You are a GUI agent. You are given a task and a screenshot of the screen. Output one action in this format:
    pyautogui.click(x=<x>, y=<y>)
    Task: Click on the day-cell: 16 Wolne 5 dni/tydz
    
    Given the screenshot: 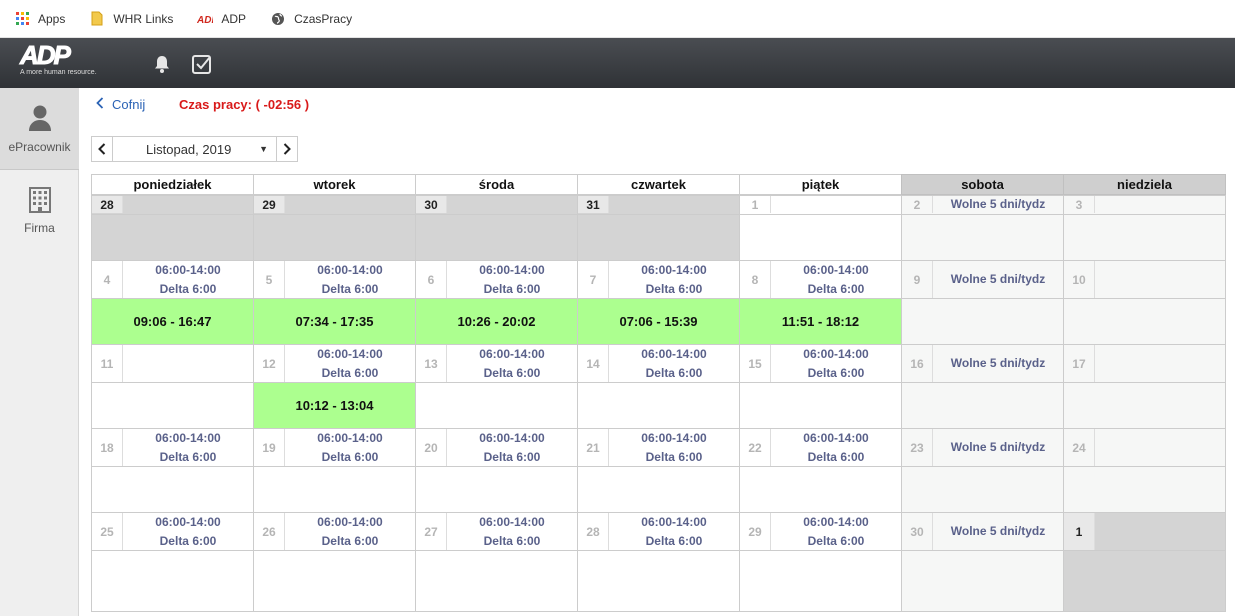 What is the action you would take?
    pyautogui.click(x=982, y=363)
    